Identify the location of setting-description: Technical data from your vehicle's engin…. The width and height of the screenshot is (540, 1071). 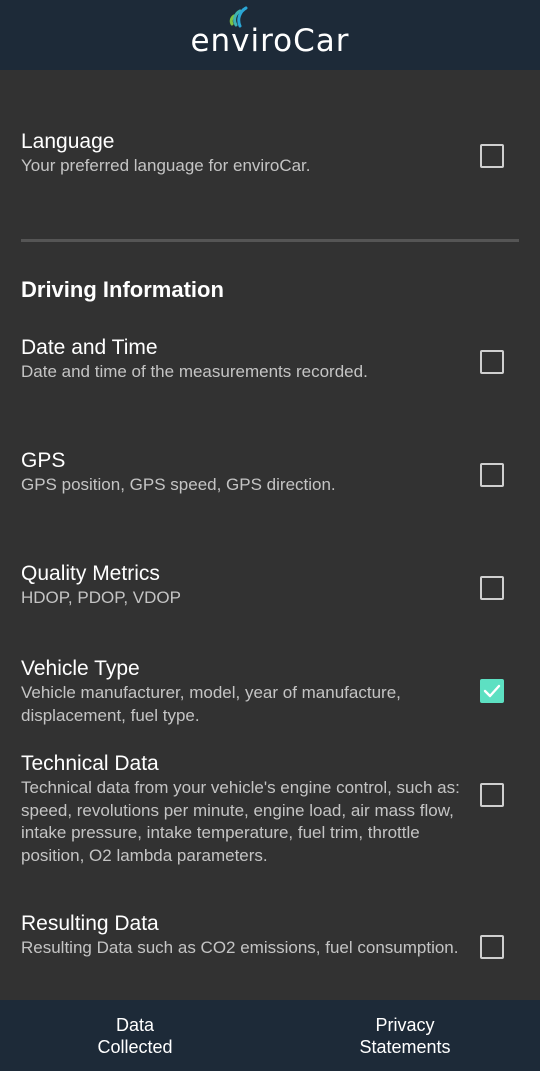
(240, 821).